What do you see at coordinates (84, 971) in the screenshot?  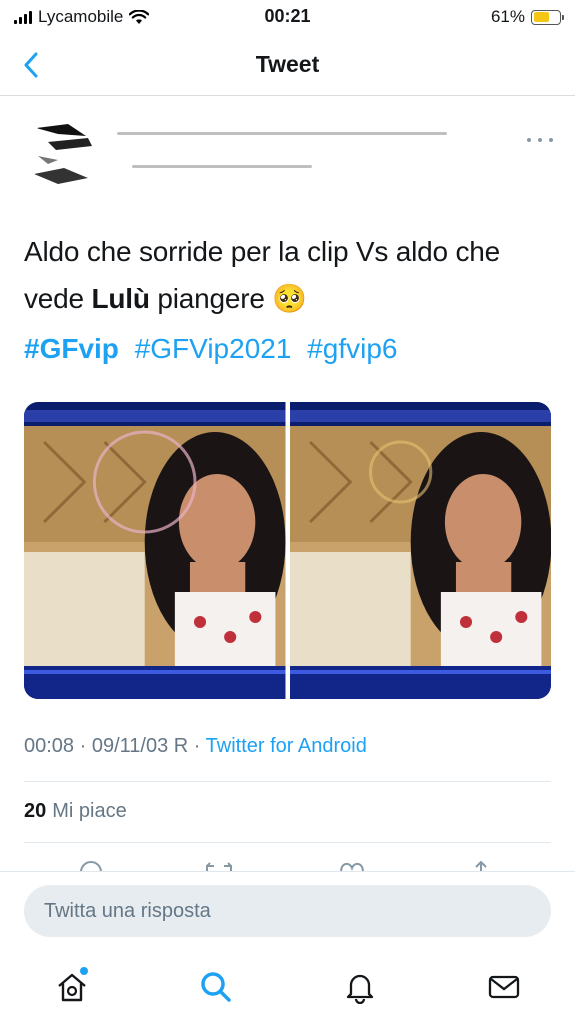 I see `notification-dot` at bounding box center [84, 971].